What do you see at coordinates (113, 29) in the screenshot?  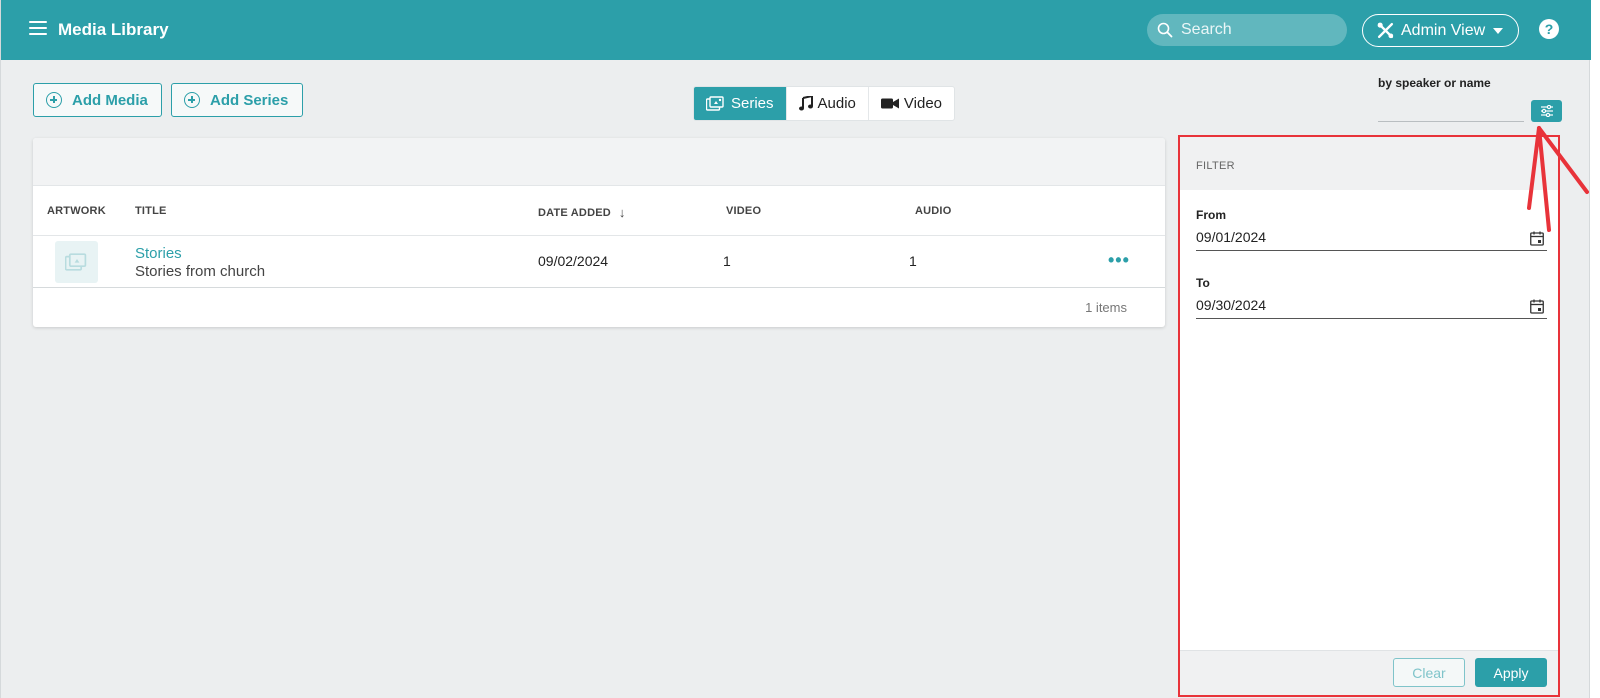 I see `page-title: Media Library` at bounding box center [113, 29].